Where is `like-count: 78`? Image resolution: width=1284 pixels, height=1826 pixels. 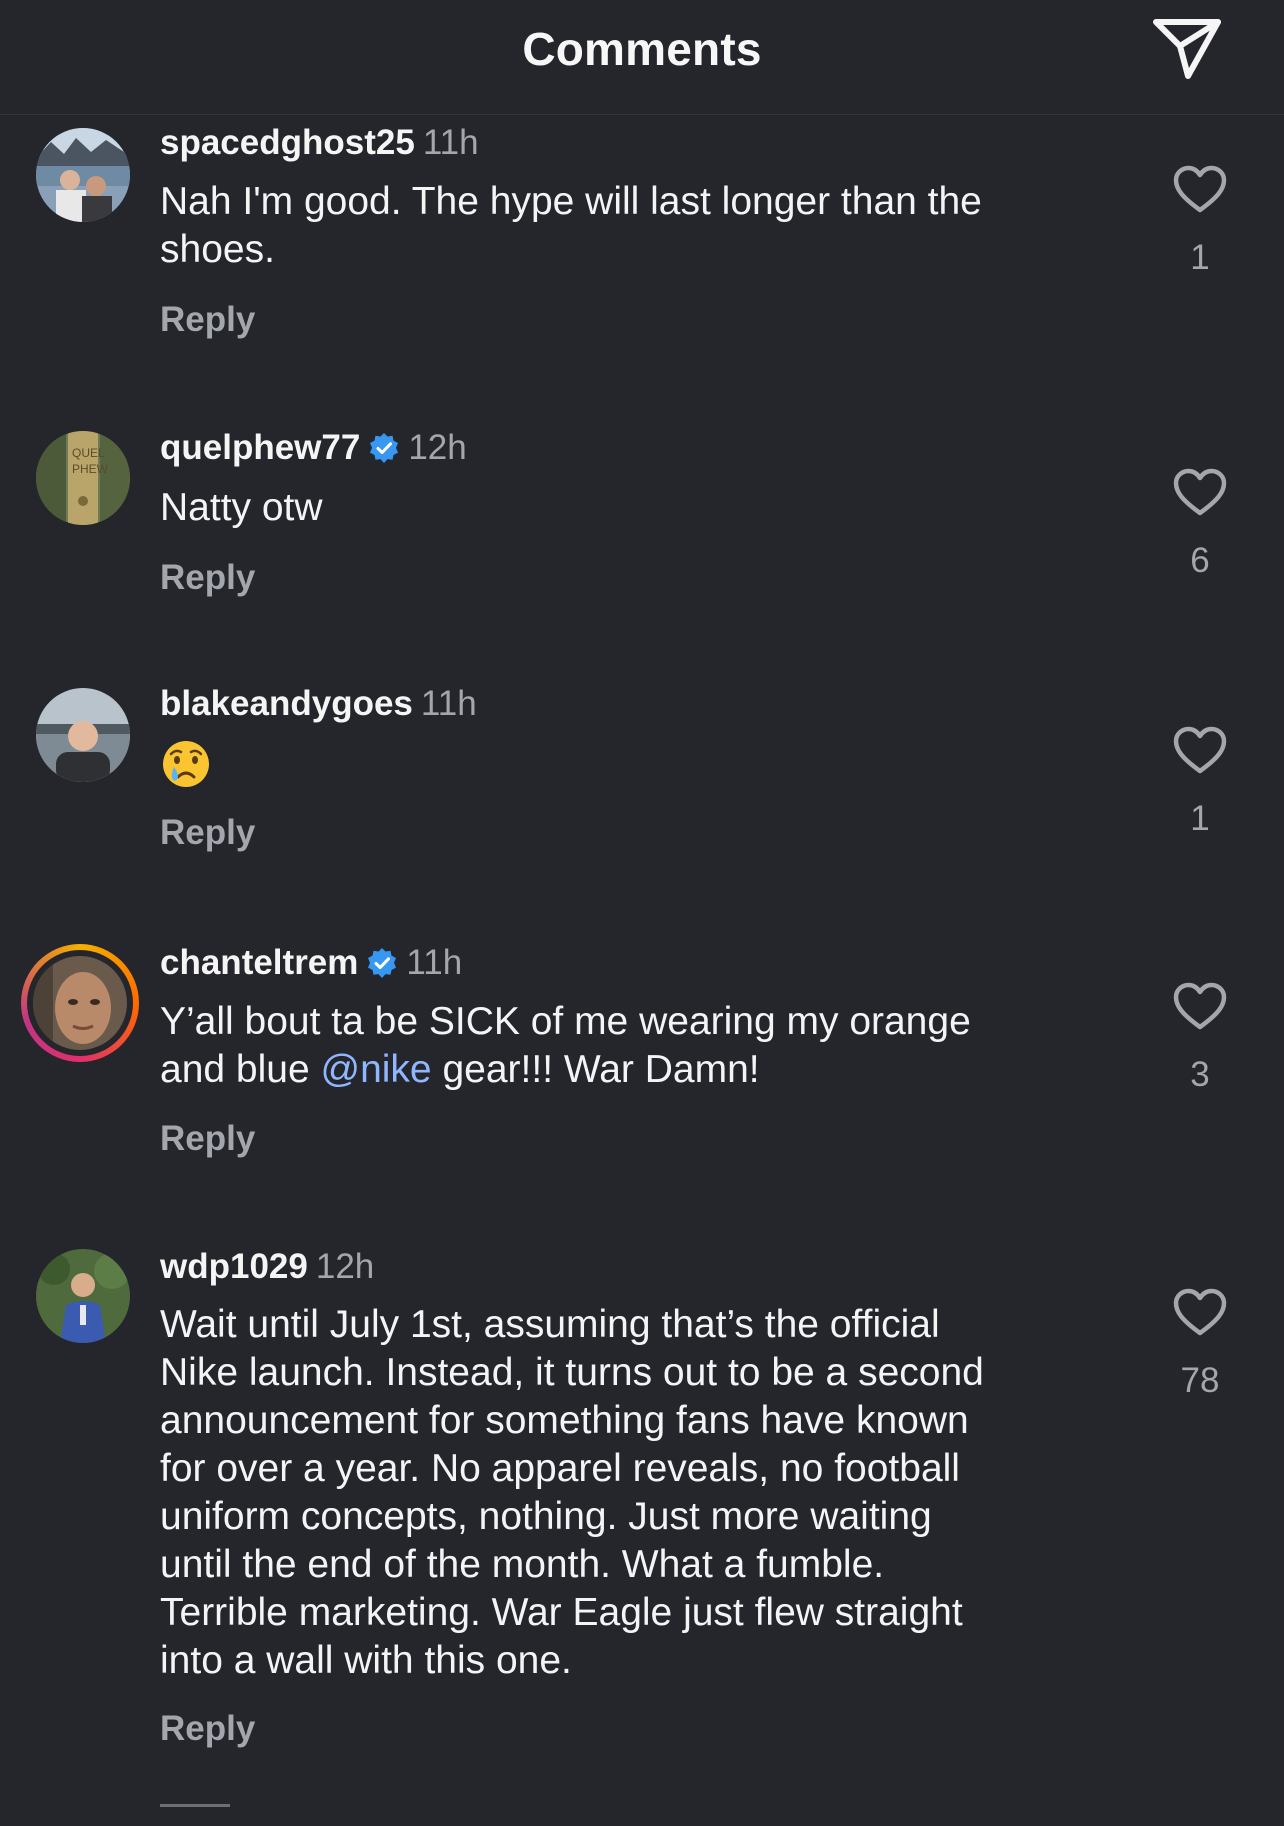 like-count: 78 is located at coordinates (1200, 1380).